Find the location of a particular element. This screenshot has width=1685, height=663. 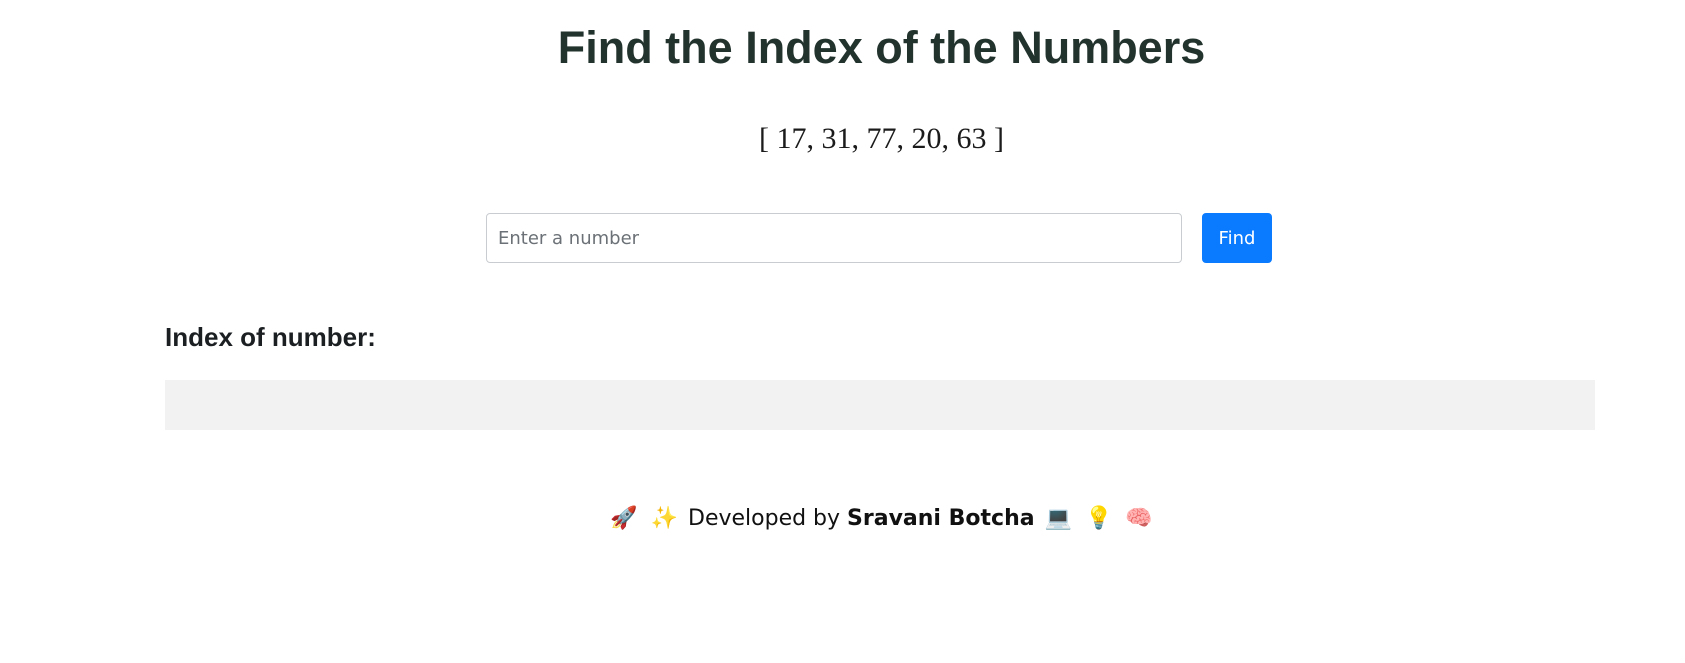

result-output is located at coordinates (880, 405).